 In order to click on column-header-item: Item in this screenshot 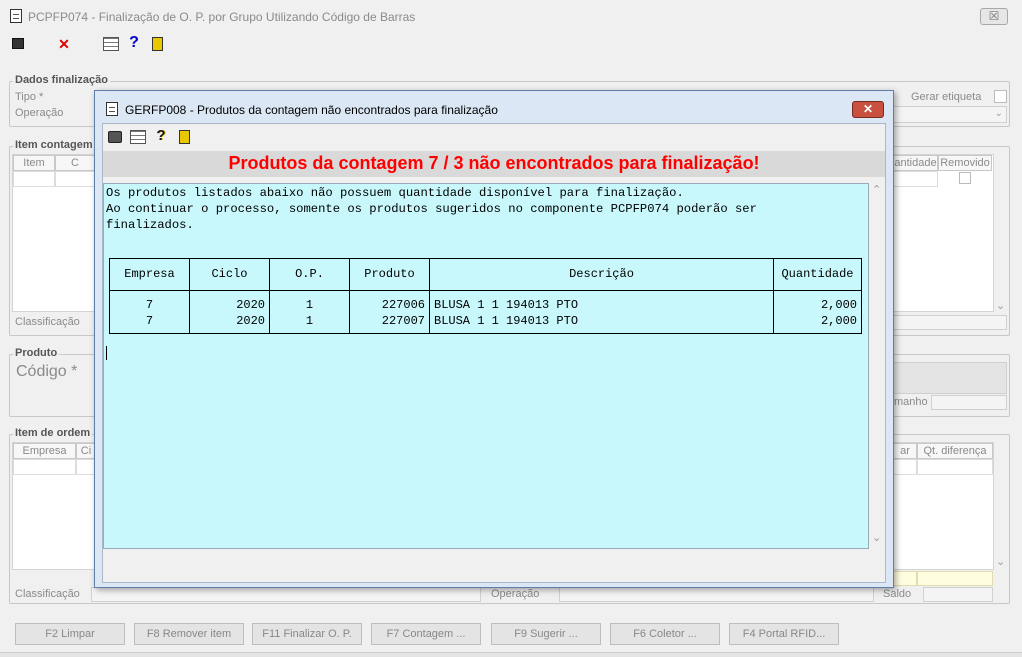, I will do `click(34, 163)`.